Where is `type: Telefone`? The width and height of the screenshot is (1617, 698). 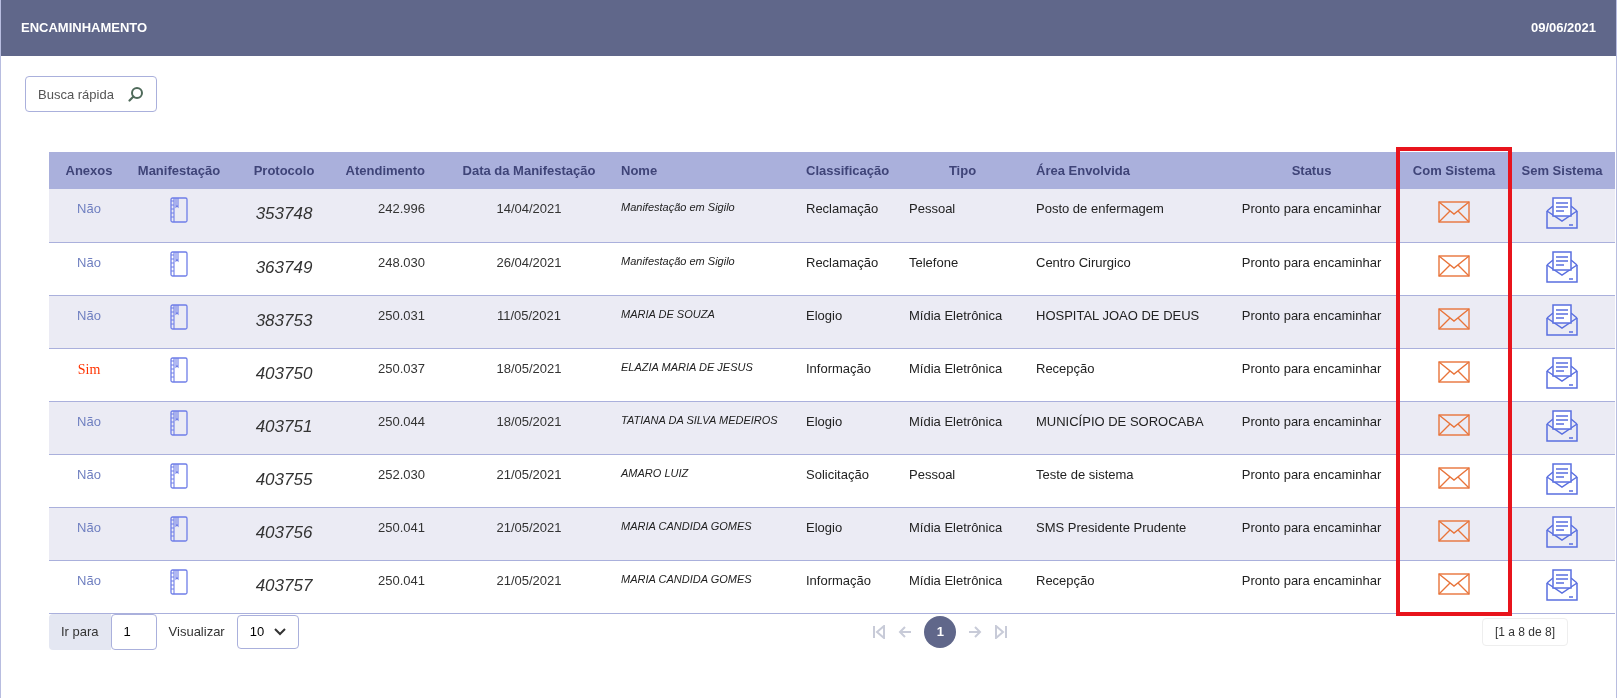 type: Telefone is located at coordinates (934, 262).